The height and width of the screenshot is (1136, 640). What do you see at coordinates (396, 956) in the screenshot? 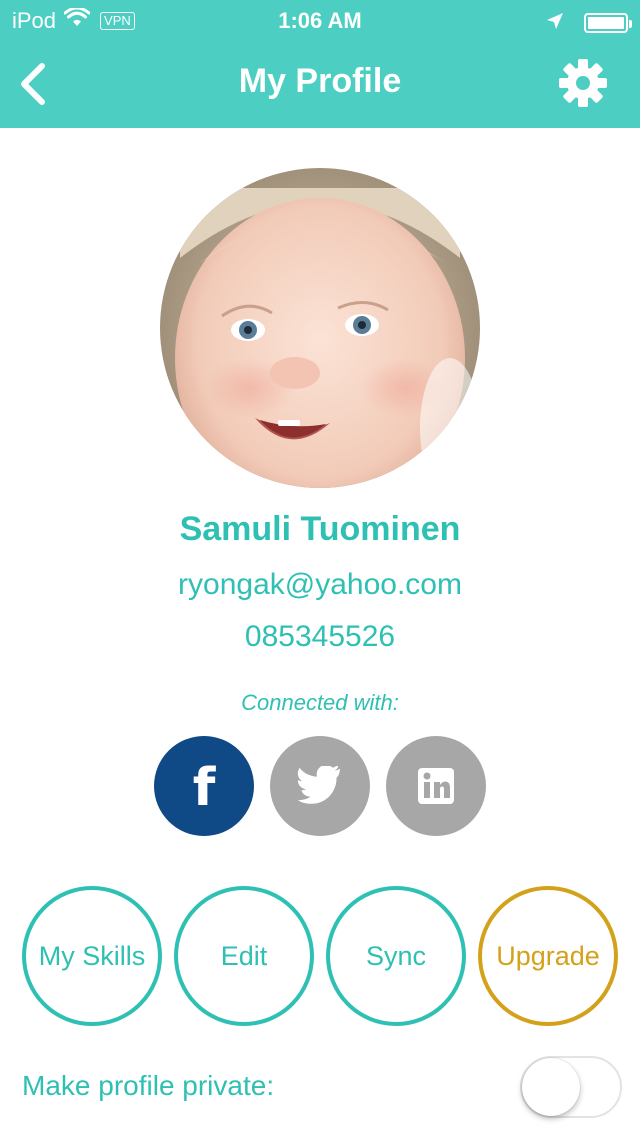
I see `sync-button: Sync` at bounding box center [396, 956].